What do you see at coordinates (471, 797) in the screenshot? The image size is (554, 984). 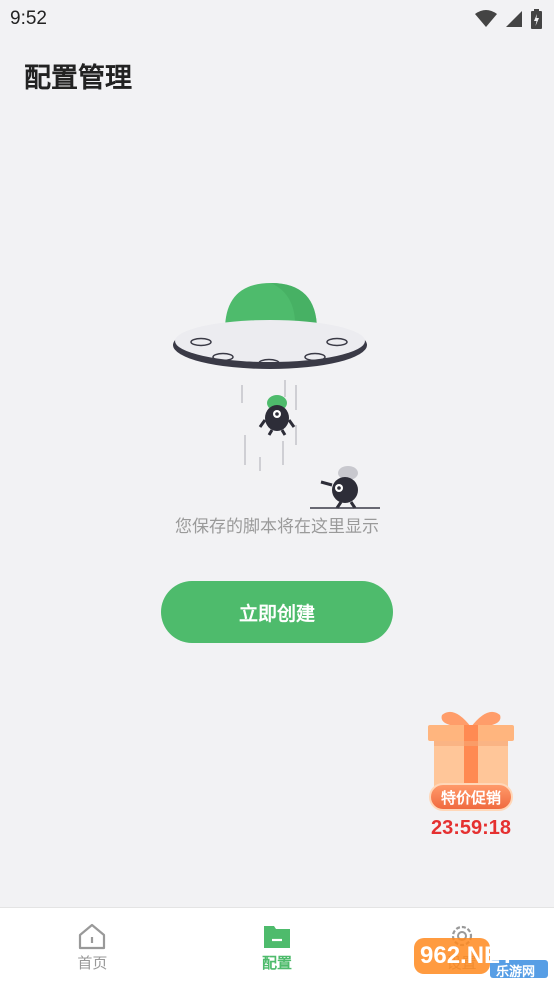 I see `promo-badge: 特价促销` at bounding box center [471, 797].